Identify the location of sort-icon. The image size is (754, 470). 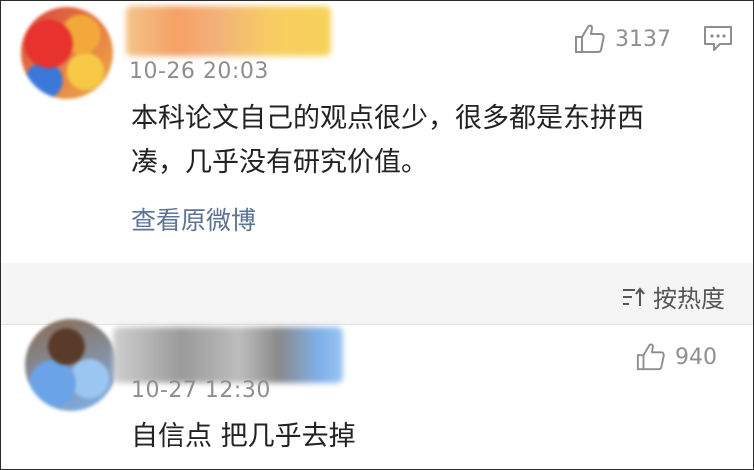
(634, 296).